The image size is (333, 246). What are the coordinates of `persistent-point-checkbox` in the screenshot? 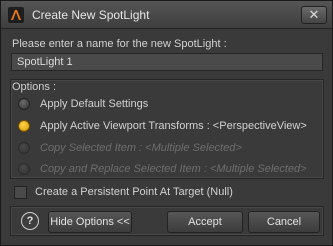 It's located at (20, 192).